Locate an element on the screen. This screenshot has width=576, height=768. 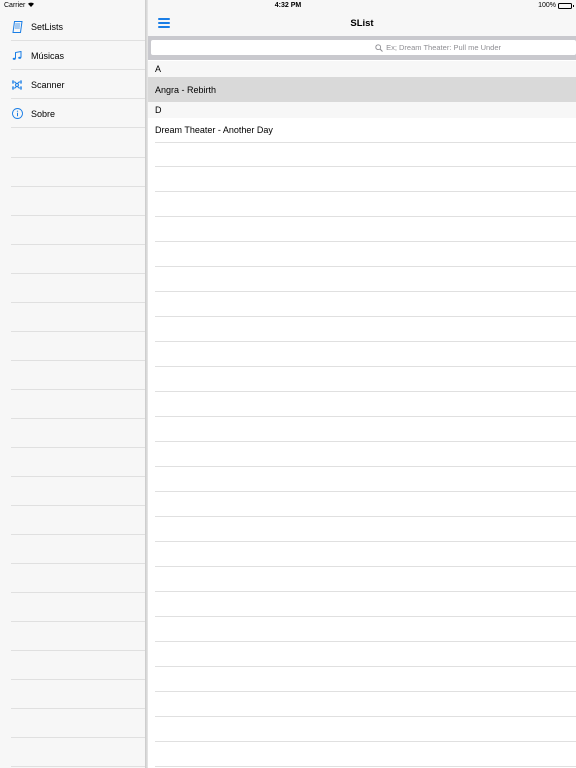
navigation-bar: SList is located at coordinates (362, 24).